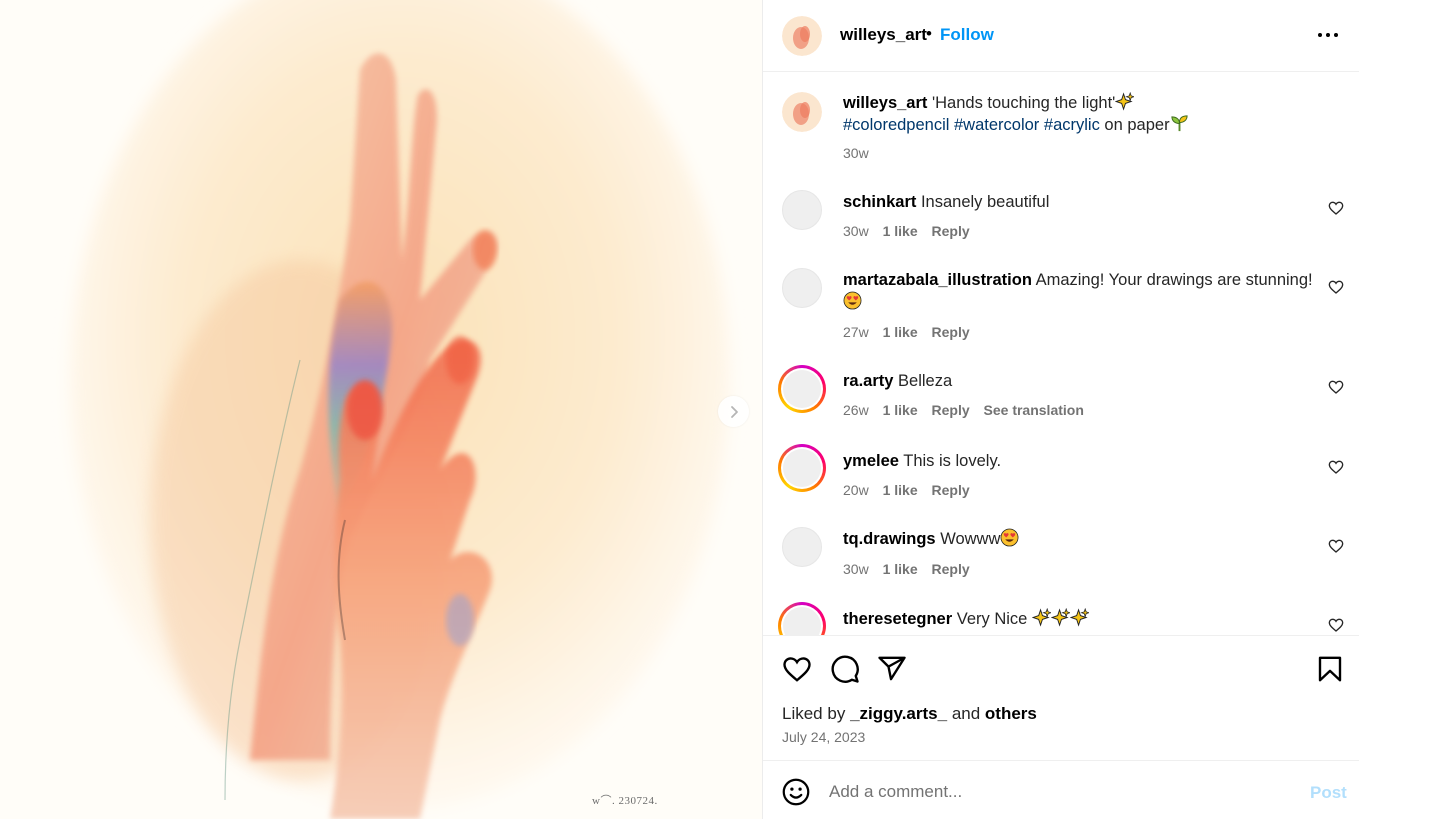 The height and width of the screenshot is (819, 1456). I want to click on comment-time: 26w, so click(856, 410).